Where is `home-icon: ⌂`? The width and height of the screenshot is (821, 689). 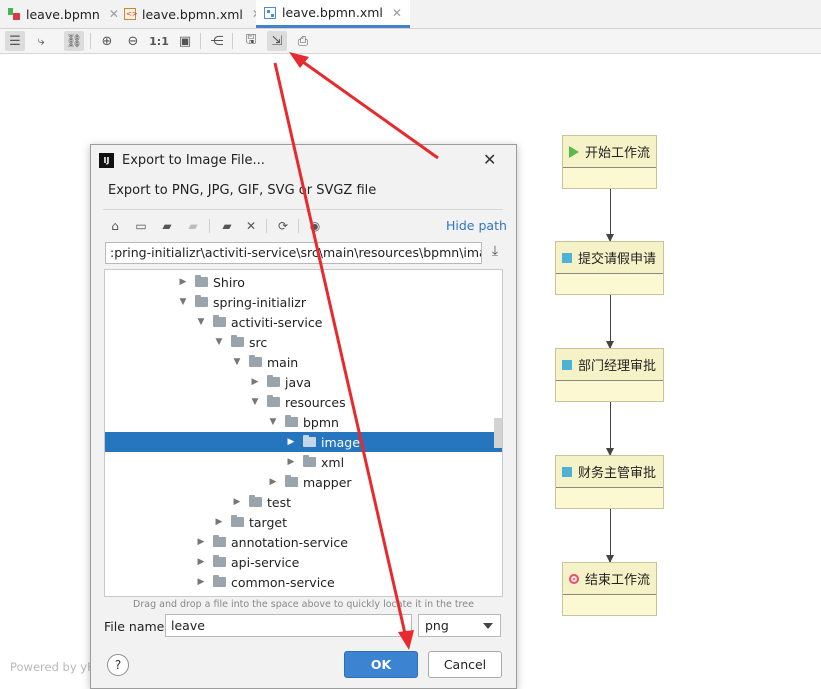
home-icon: ⌂ is located at coordinates (115, 226).